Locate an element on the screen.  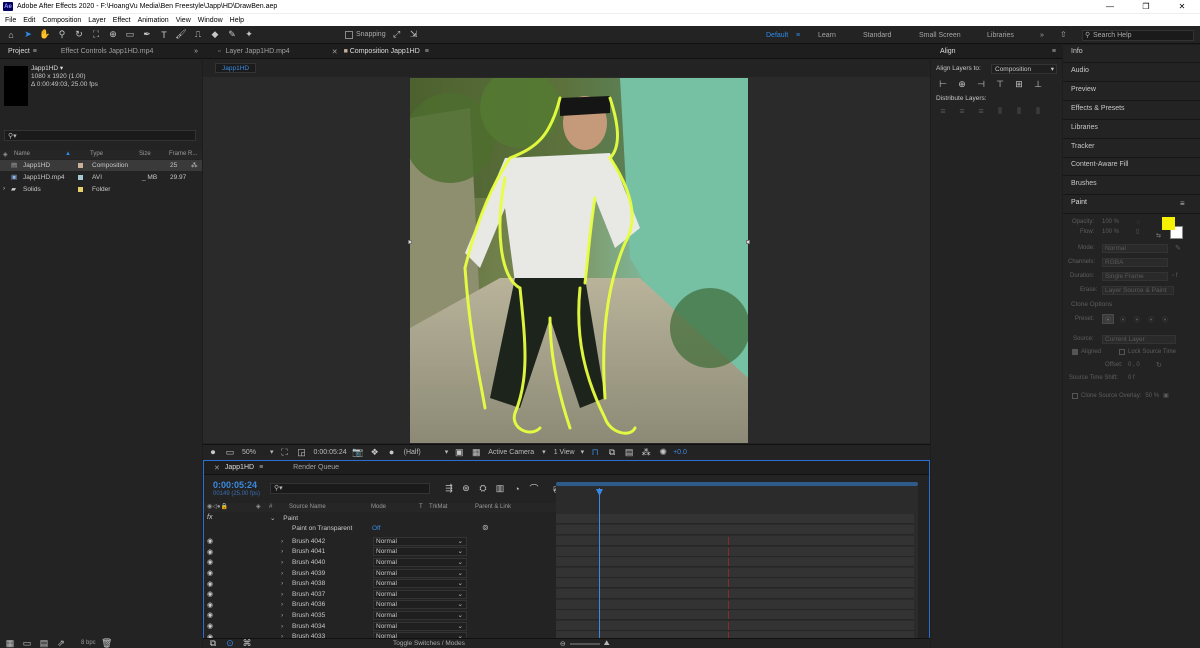
timeline-layer-row: ◉ › Brush 4040 Normal ⌄ is located at coordinates (379, 562).